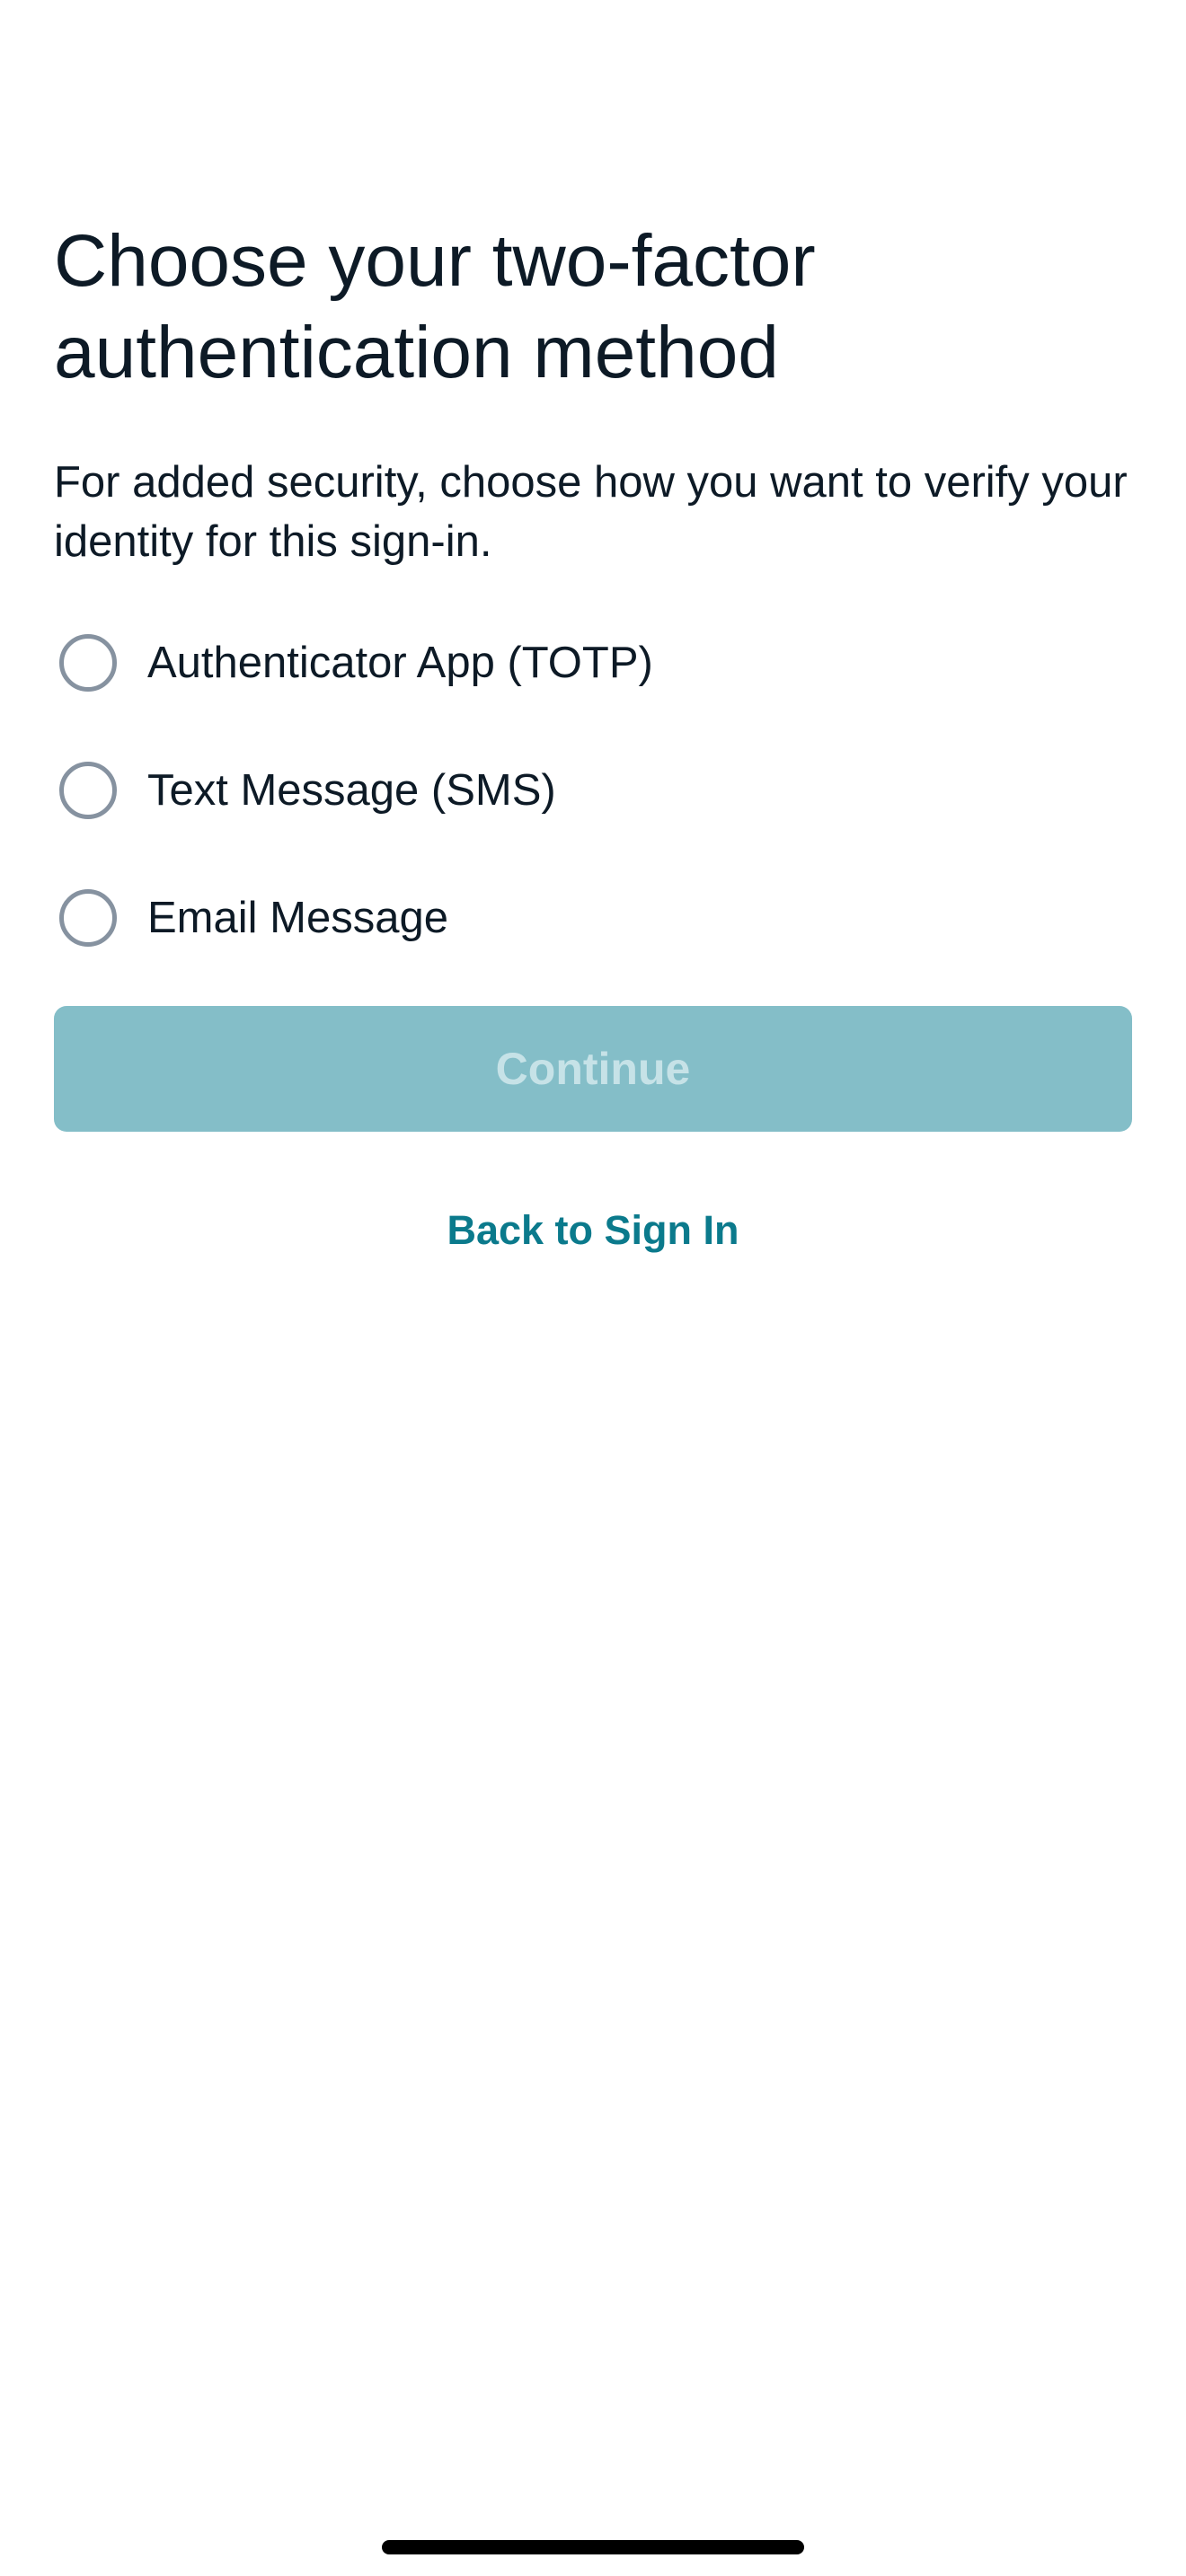 Image resolution: width=1186 pixels, height=2576 pixels. What do you see at coordinates (593, 790) in the screenshot?
I see `option-text-message: Text Message (SMS)` at bounding box center [593, 790].